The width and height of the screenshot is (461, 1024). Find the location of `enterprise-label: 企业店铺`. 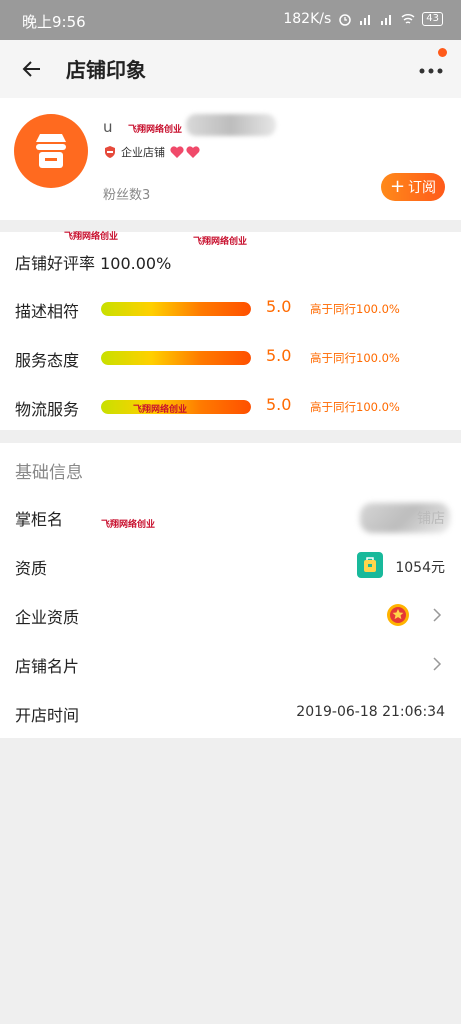

enterprise-label: 企业店铺 is located at coordinates (143, 152).